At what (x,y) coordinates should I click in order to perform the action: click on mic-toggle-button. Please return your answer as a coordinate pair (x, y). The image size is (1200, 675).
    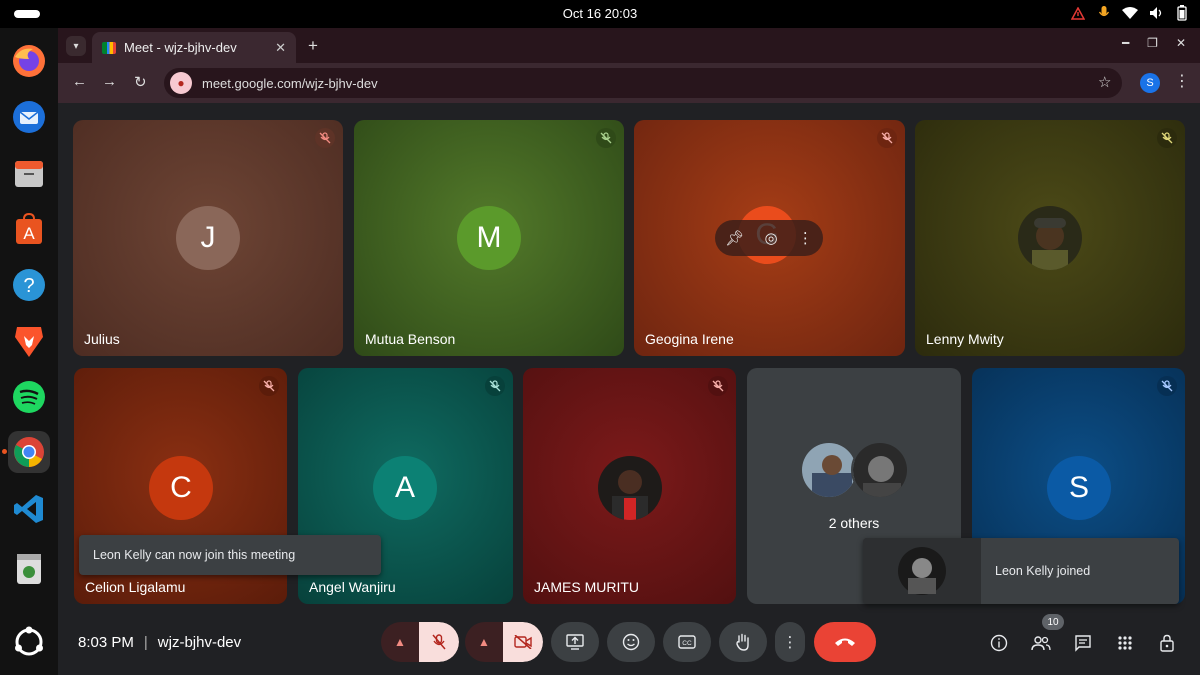
    Looking at the image, I should click on (439, 642).